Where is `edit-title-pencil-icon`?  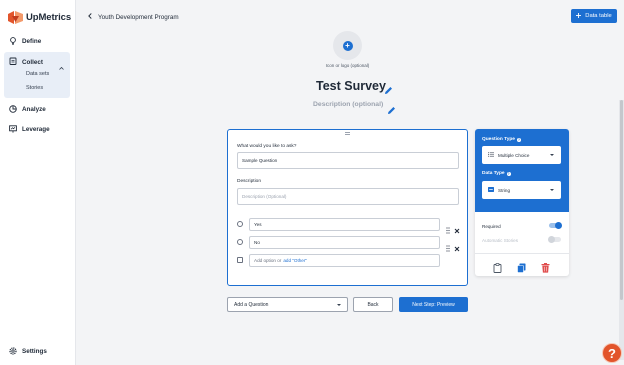 edit-title-pencil-icon is located at coordinates (388, 88).